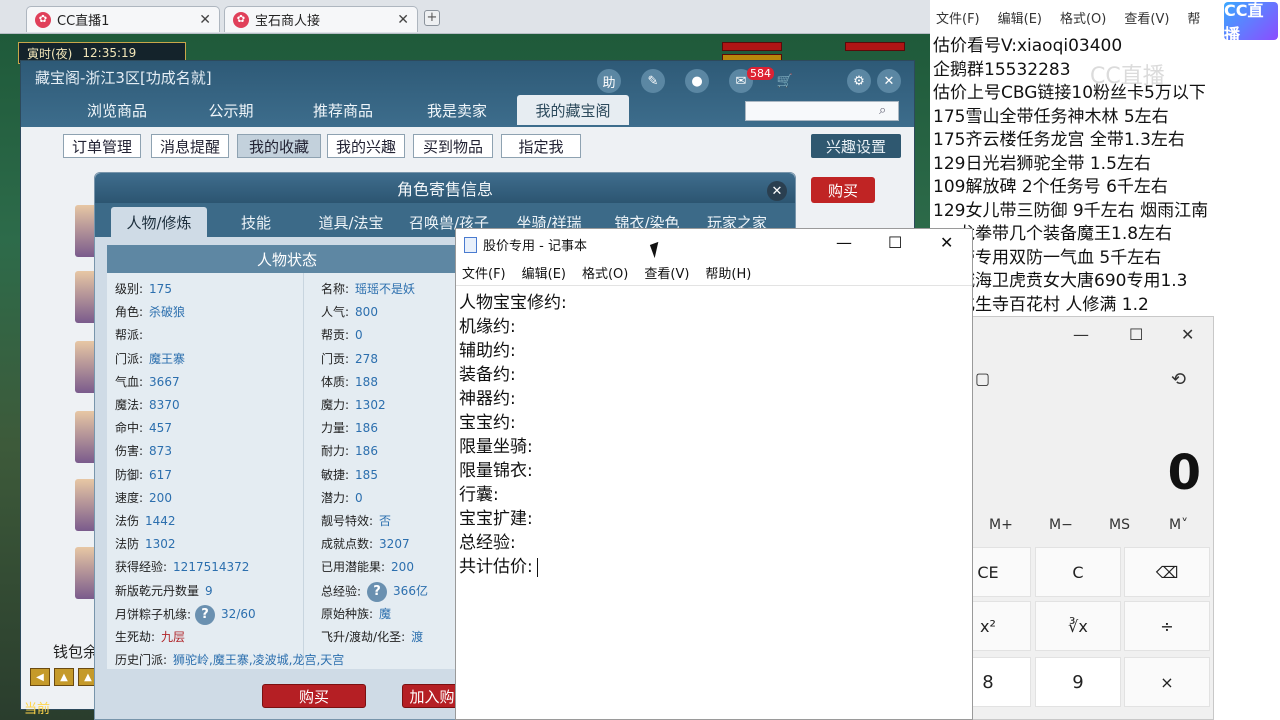  What do you see at coordinates (129, 381) in the screenshot?
I see `stat-label: 气血:` at bounding box center [129, 381].